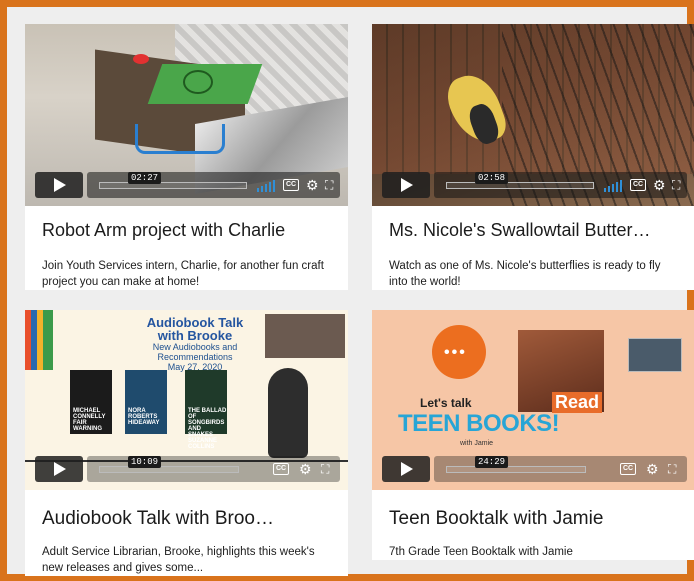 This screenshot has height=581, width=694. What do you see at coordinates (492, 178) in the screenshot?
I see `duration-label: 02:58` at bounding box center [492, 178].